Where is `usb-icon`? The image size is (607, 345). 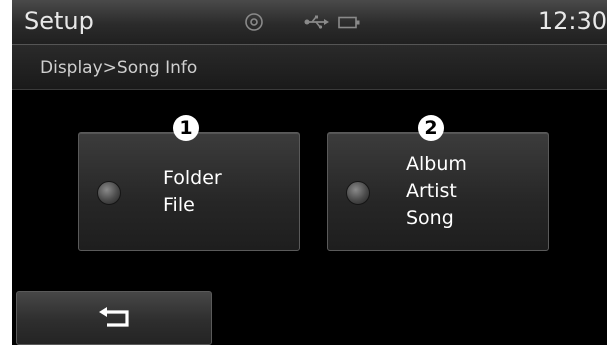 usb-icon is located at coordinates (317, 24).